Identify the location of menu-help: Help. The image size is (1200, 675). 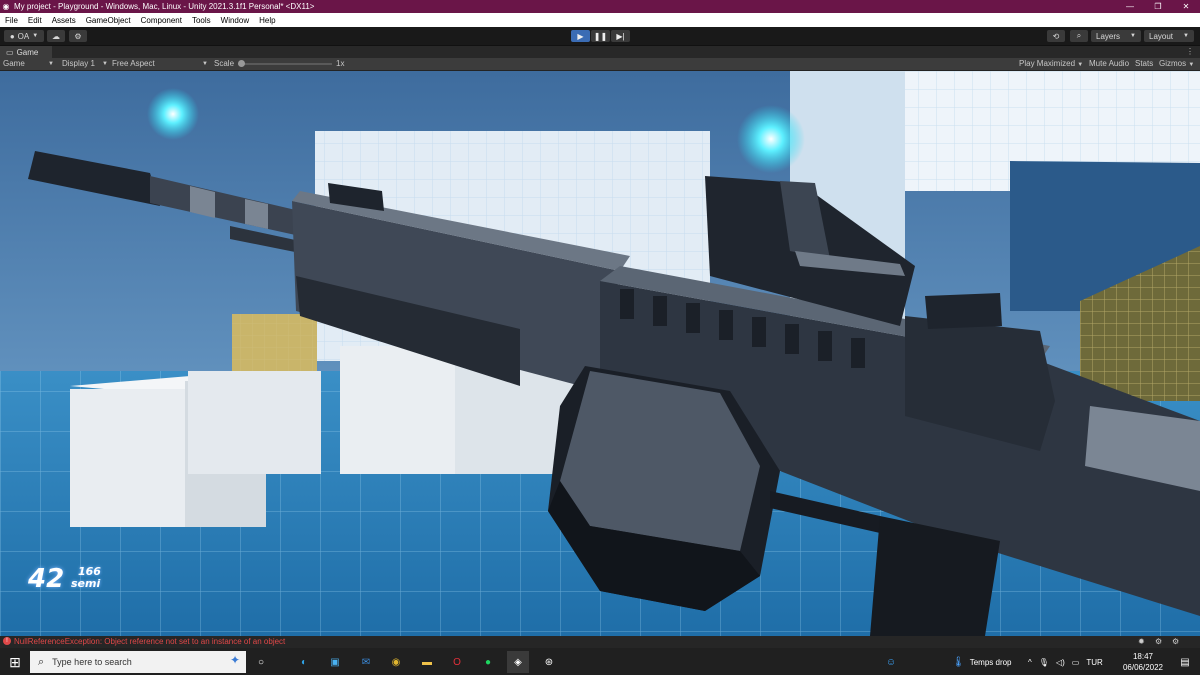
(267, 20).